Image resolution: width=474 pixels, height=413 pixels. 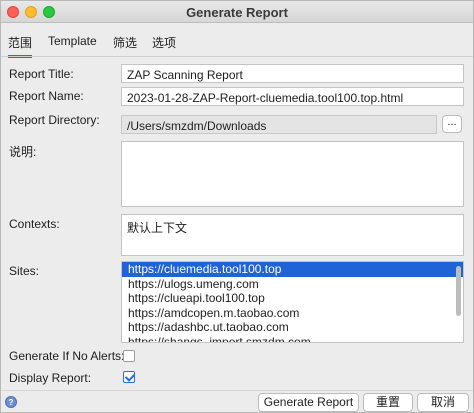 I want to click on report-title-label: Report Title:, so click(x=41, y=74).